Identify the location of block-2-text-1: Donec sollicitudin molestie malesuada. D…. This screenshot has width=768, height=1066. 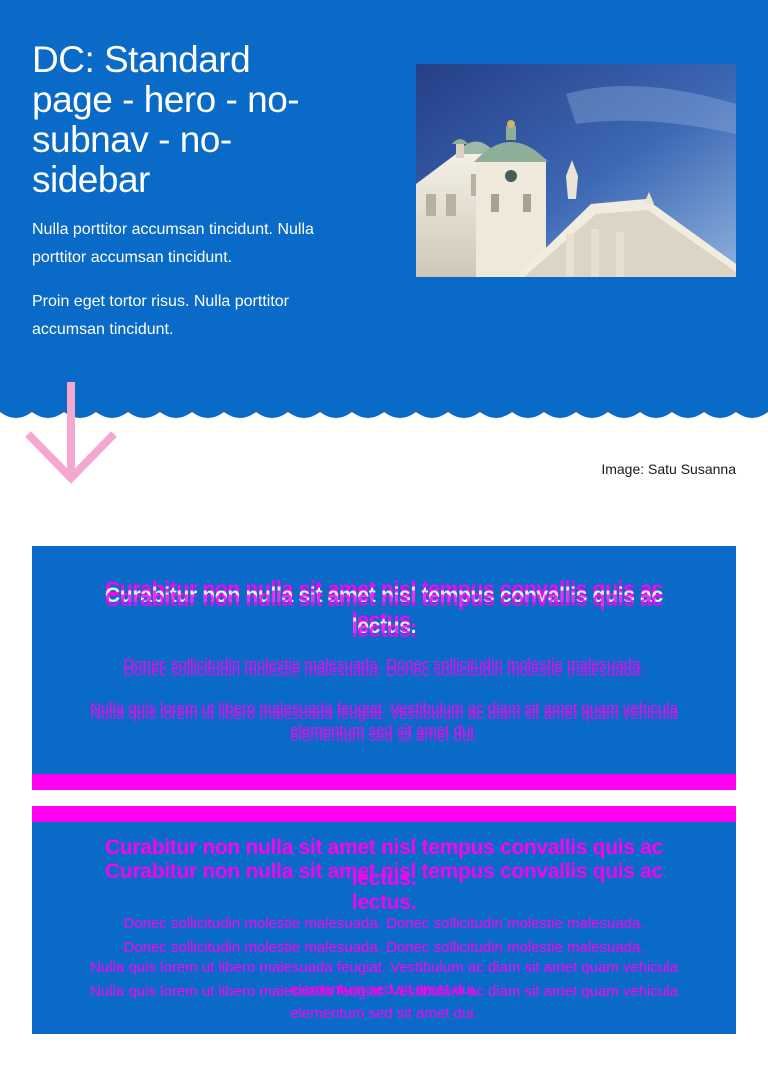
(384, 923).